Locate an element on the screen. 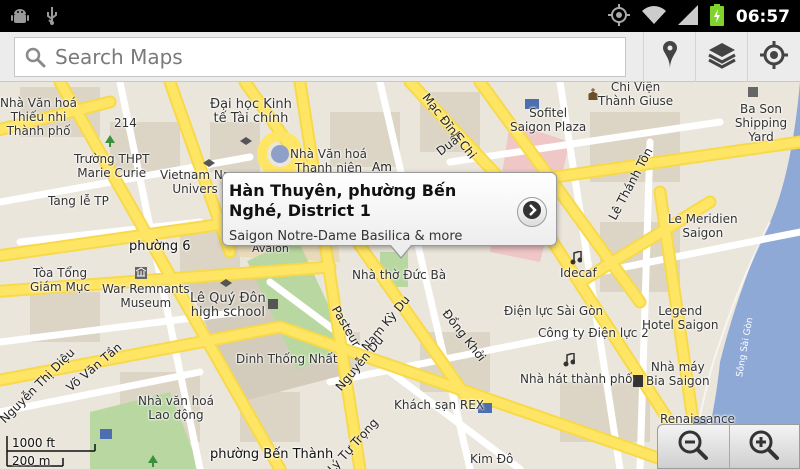 The height and width of the screenshot is (469, 800). map-label: Nhà Văn hoá Thiếu nhi Thành phố is located at coordinates (38, 117).